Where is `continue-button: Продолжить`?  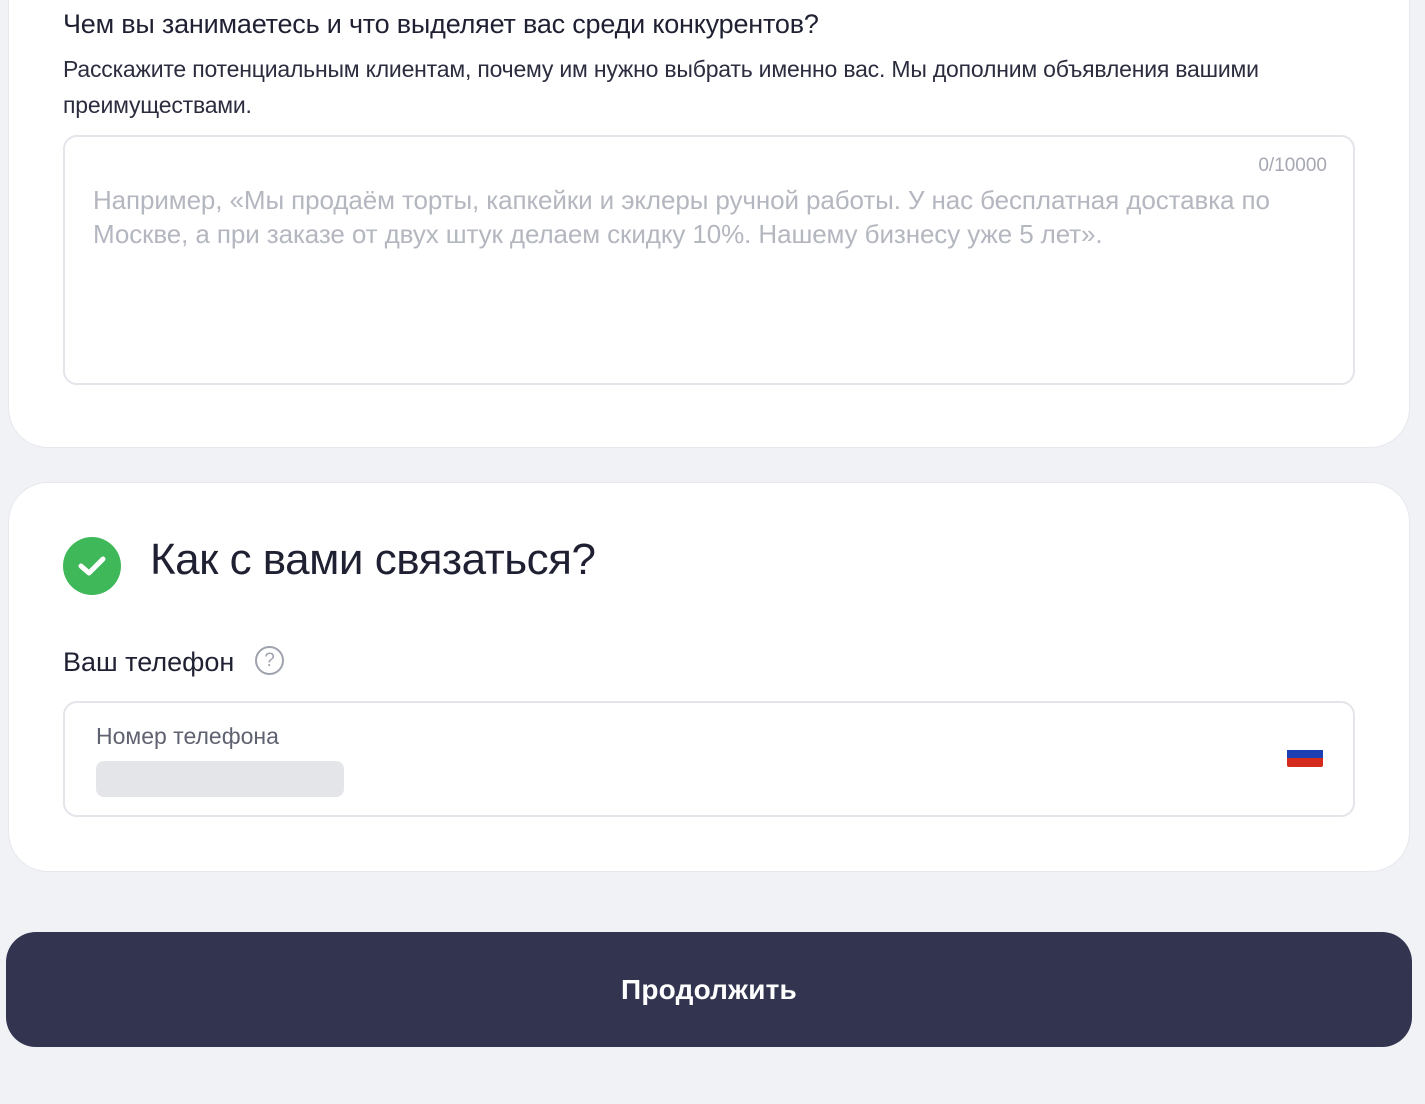 continue-button: Продолжить is located at coordinates (709, 989).